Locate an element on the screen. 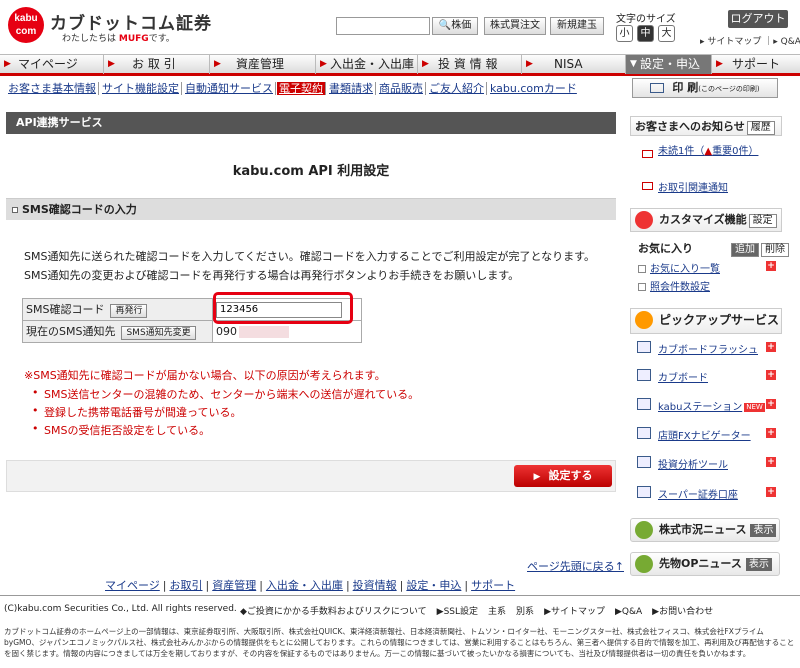  sitemap-link: ▶サイトマップ is located at coordinates (574, 612).